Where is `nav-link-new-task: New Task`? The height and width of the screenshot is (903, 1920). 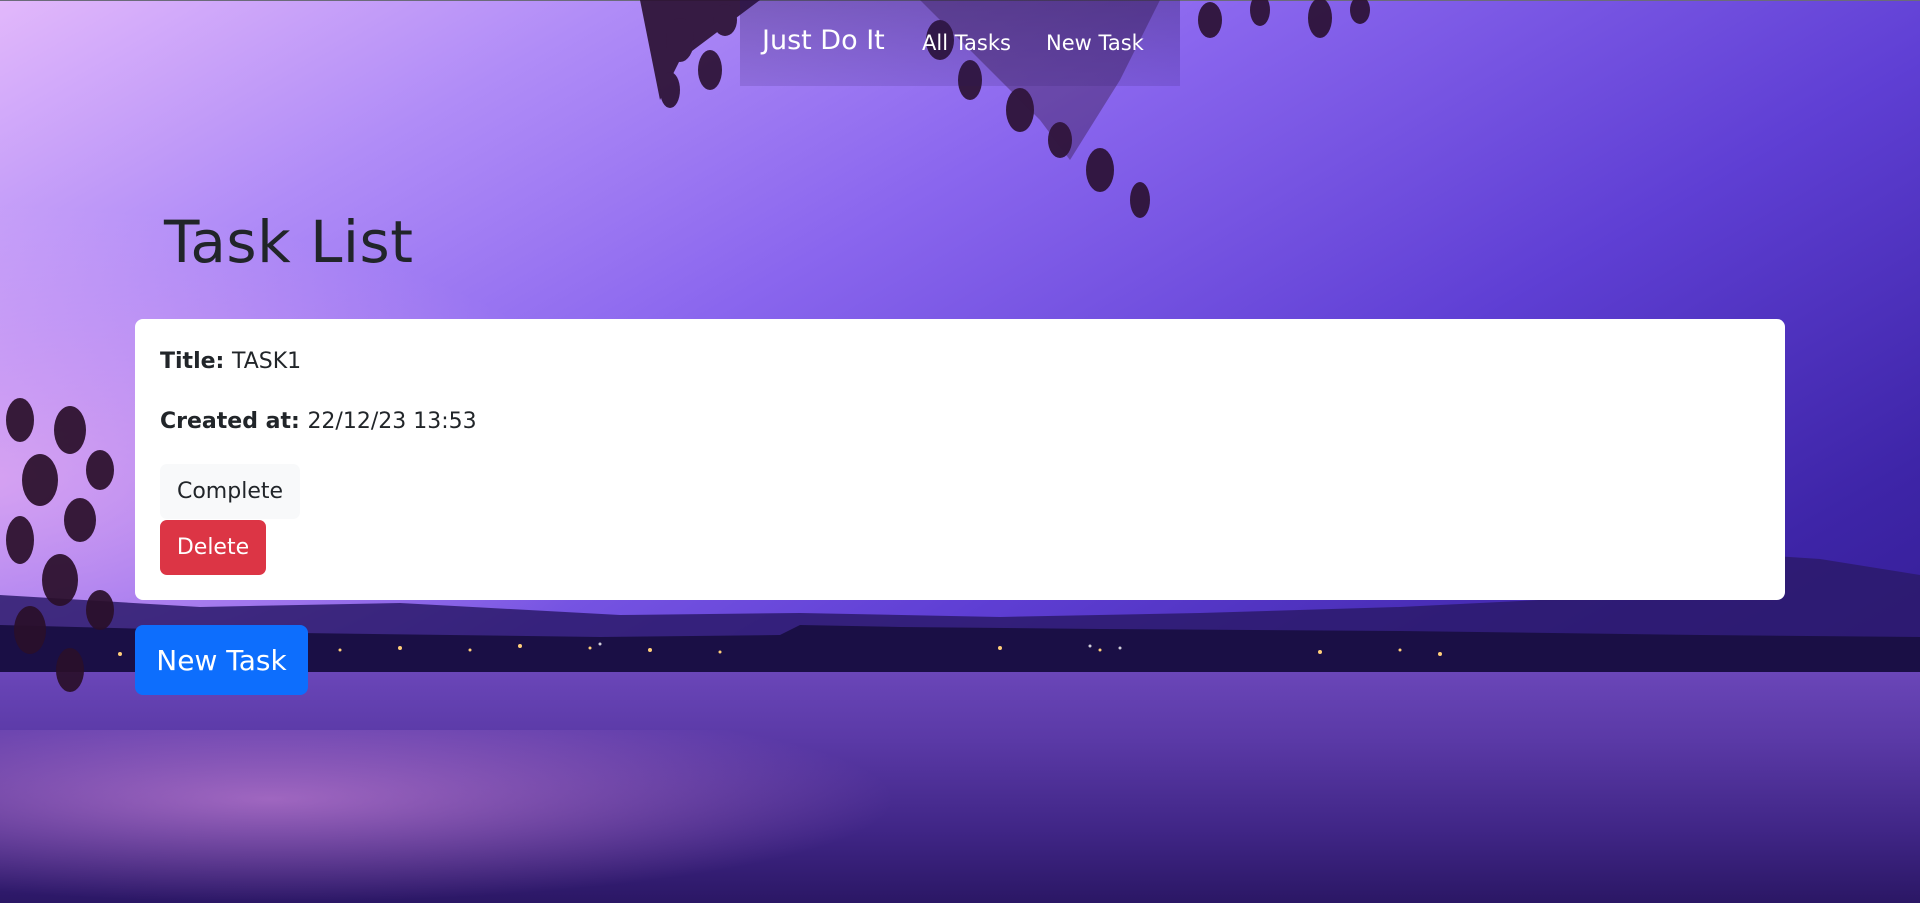 nav-link-new-task: New Task is located at coordinates (1095, 43).